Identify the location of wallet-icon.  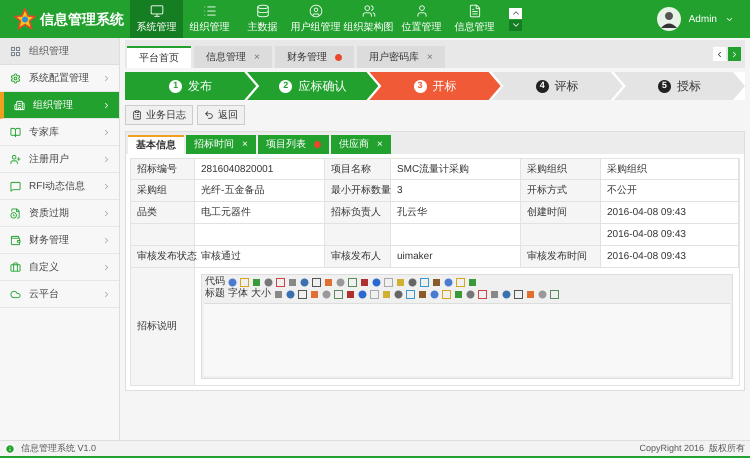
(15, 240).